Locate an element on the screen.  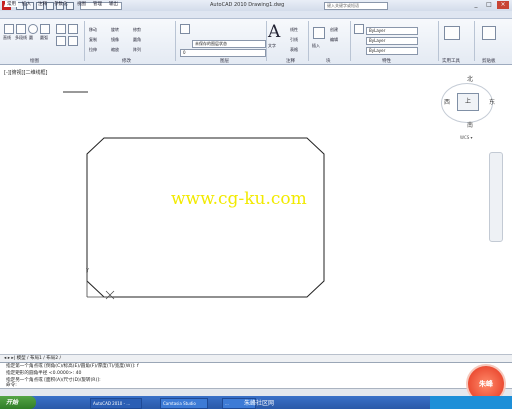
draw-line-label: 直线 is located at coordinates (7, 37).